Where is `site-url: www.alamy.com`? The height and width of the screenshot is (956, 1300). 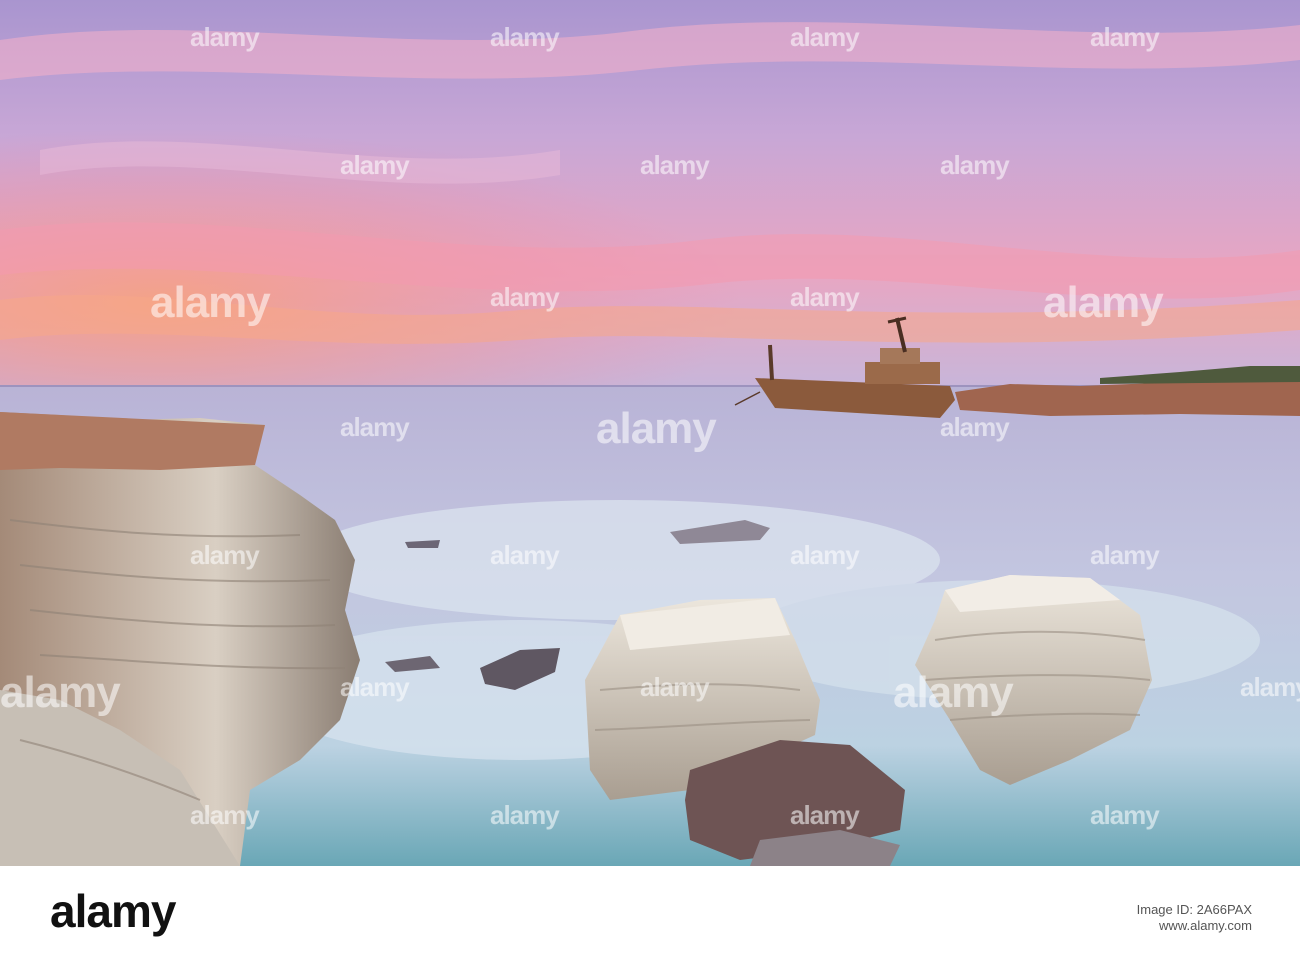 site-url: www.alamy.com is located at coordinates (1205, 925).